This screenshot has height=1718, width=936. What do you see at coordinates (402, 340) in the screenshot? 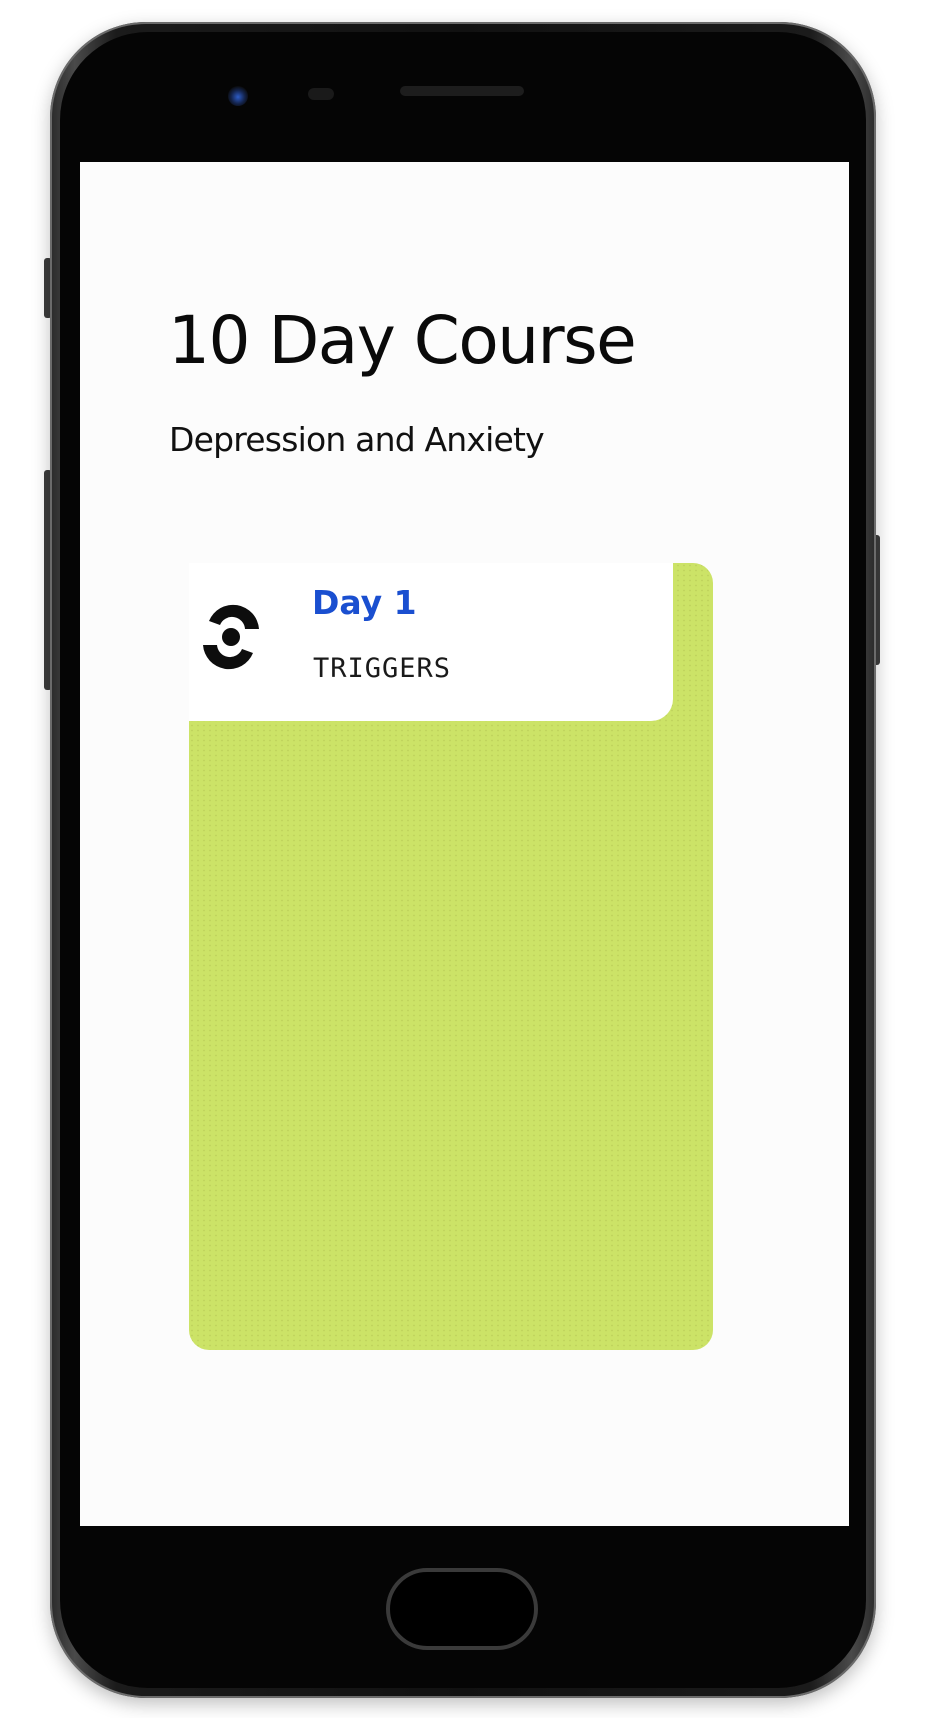
I see `page-title: 10 Day Course` at bounding box center [402, 340].